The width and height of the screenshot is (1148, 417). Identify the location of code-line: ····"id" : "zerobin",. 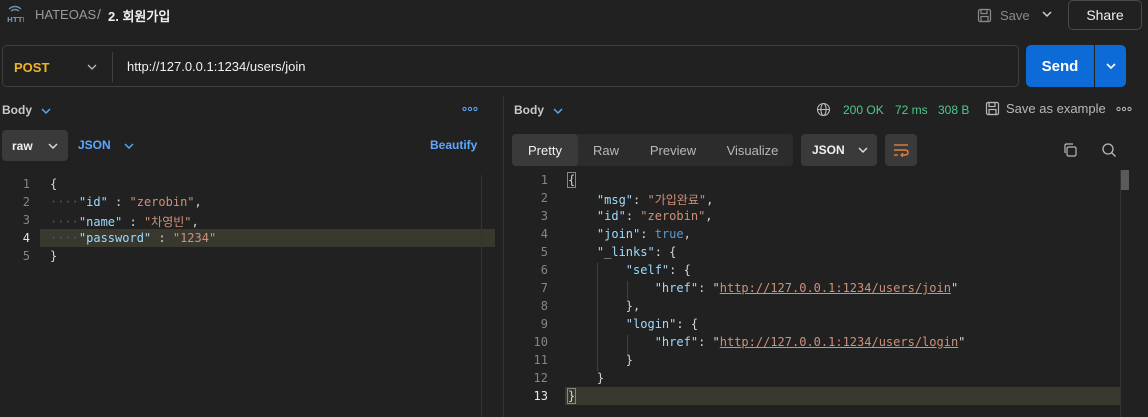
(126, 202).